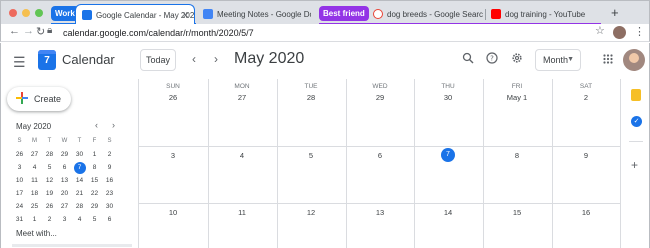  Describe the element at coordinates (64, 180) in the screenshot. I see `mini-day: 13` at that location.